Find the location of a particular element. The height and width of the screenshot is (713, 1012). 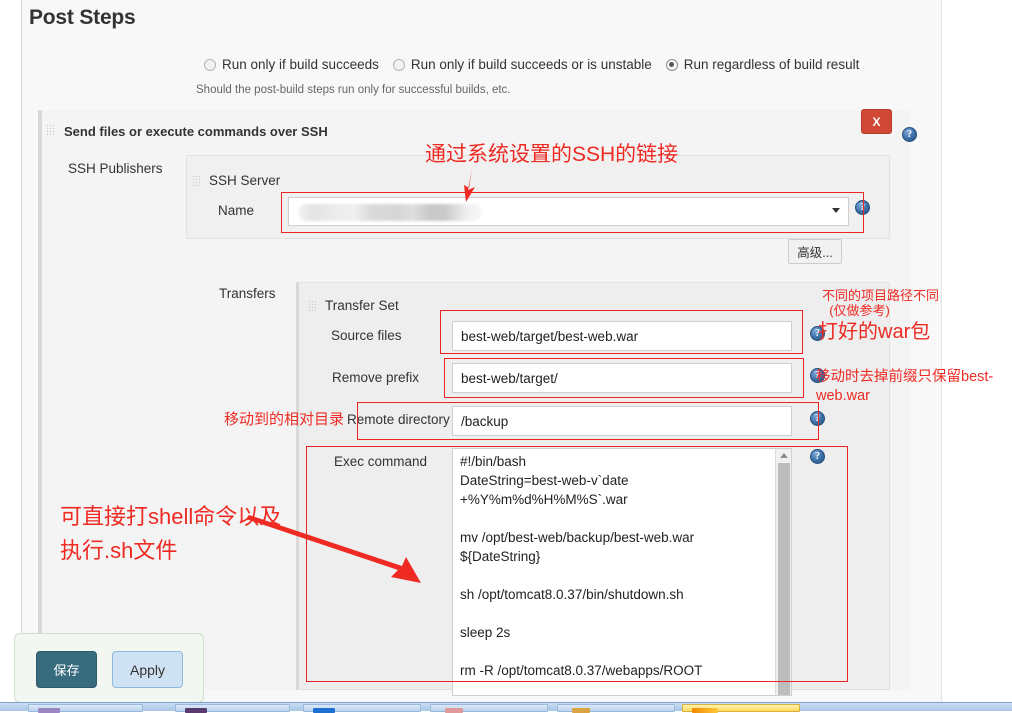

save-button: 保存 is located at coordinates (66, 669).